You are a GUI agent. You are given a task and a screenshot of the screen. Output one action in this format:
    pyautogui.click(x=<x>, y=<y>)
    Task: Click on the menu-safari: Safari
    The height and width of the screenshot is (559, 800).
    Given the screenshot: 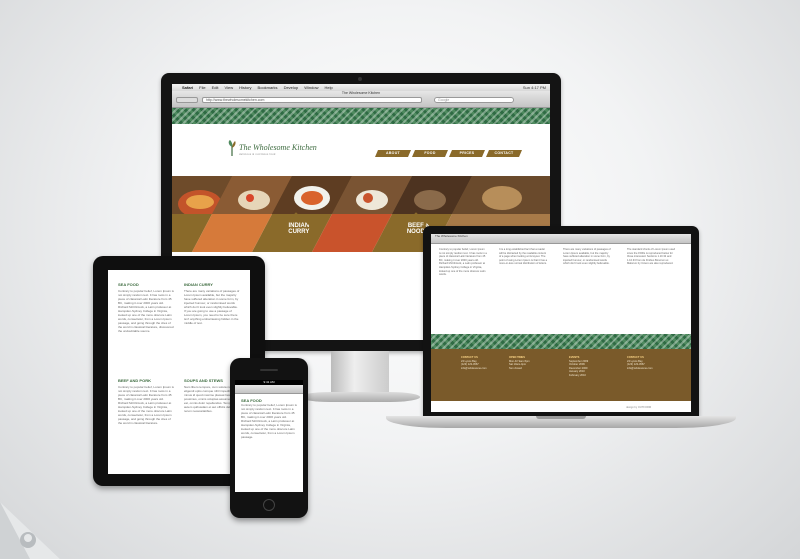 What is the action you would take?
    pyautogui.click(x=187, y=87)
    